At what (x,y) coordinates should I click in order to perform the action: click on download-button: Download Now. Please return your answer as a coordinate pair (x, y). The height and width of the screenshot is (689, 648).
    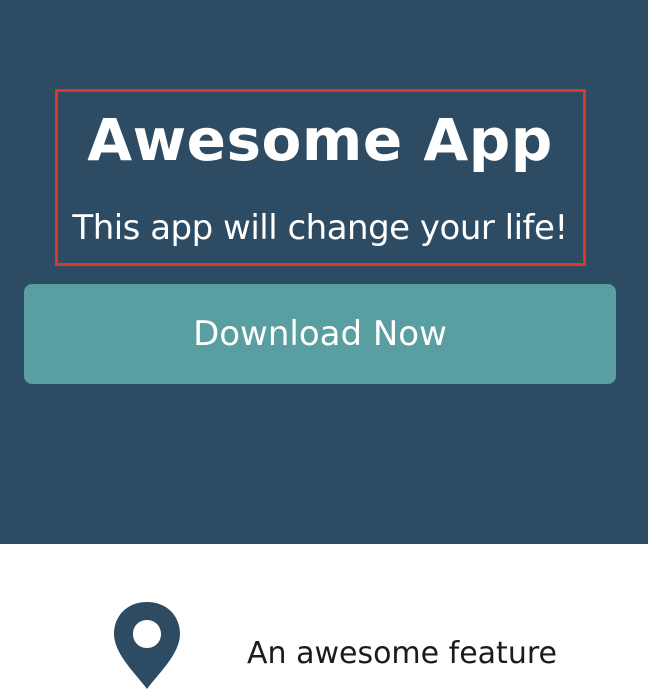
    Looking at the image, I should click on (320, 334).